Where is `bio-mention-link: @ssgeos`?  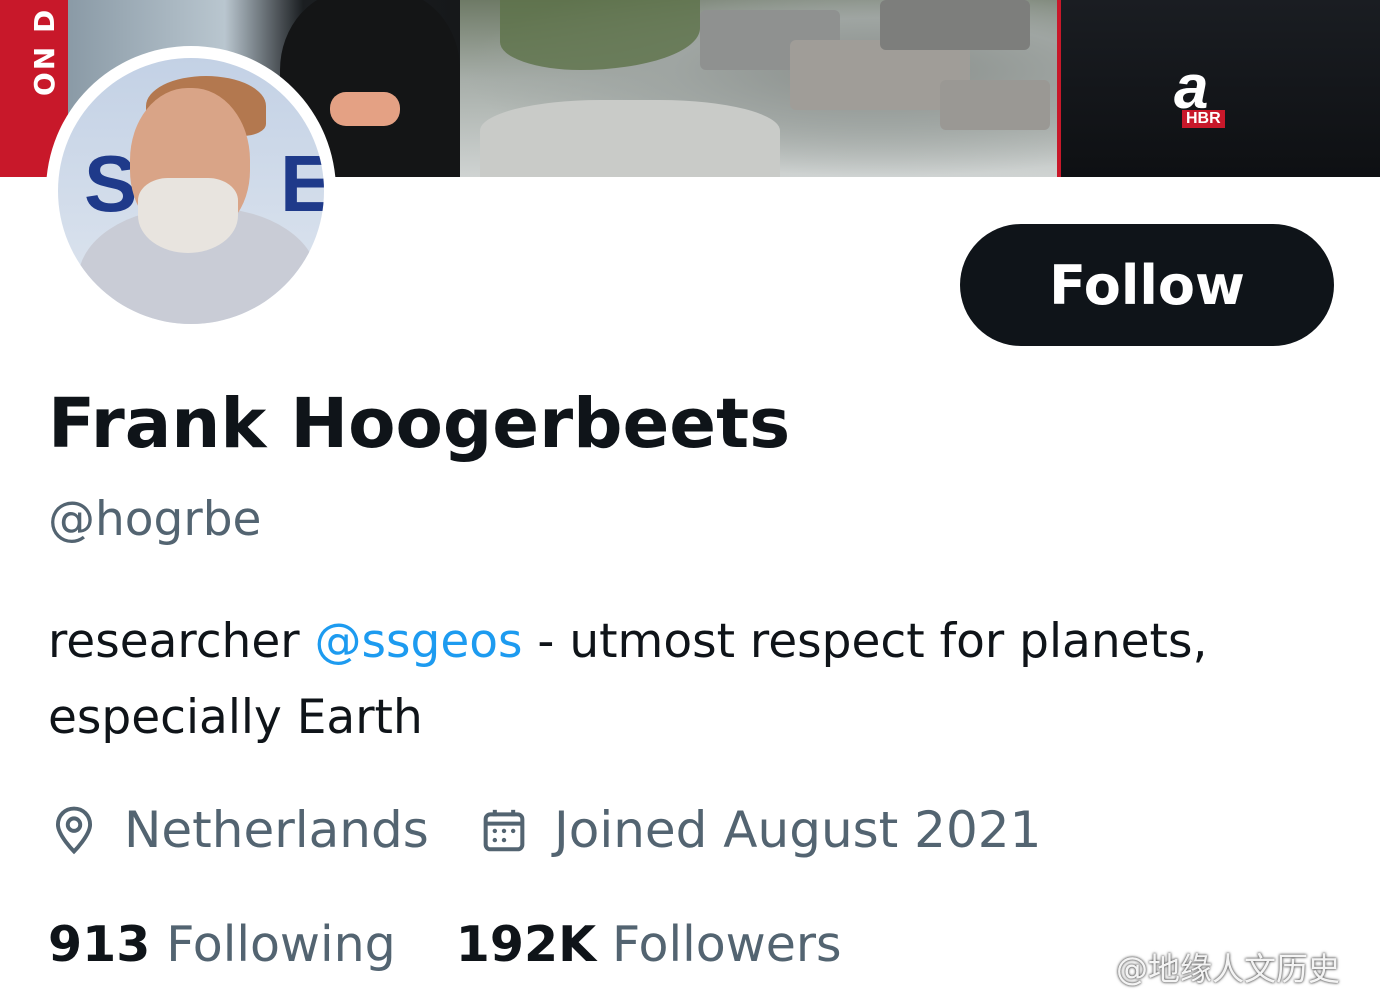
bio-mention-link: @ssgeos is located at coordinates (419, 641).